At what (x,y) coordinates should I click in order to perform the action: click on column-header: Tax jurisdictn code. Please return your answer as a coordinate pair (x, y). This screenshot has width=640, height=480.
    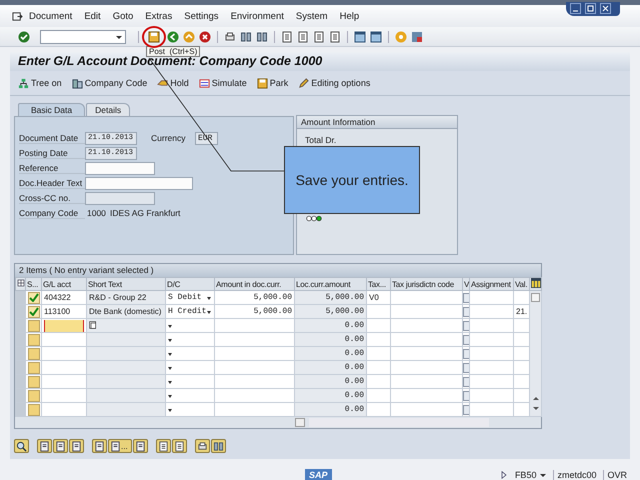
    Looking at the image, I should click on (426, 284).